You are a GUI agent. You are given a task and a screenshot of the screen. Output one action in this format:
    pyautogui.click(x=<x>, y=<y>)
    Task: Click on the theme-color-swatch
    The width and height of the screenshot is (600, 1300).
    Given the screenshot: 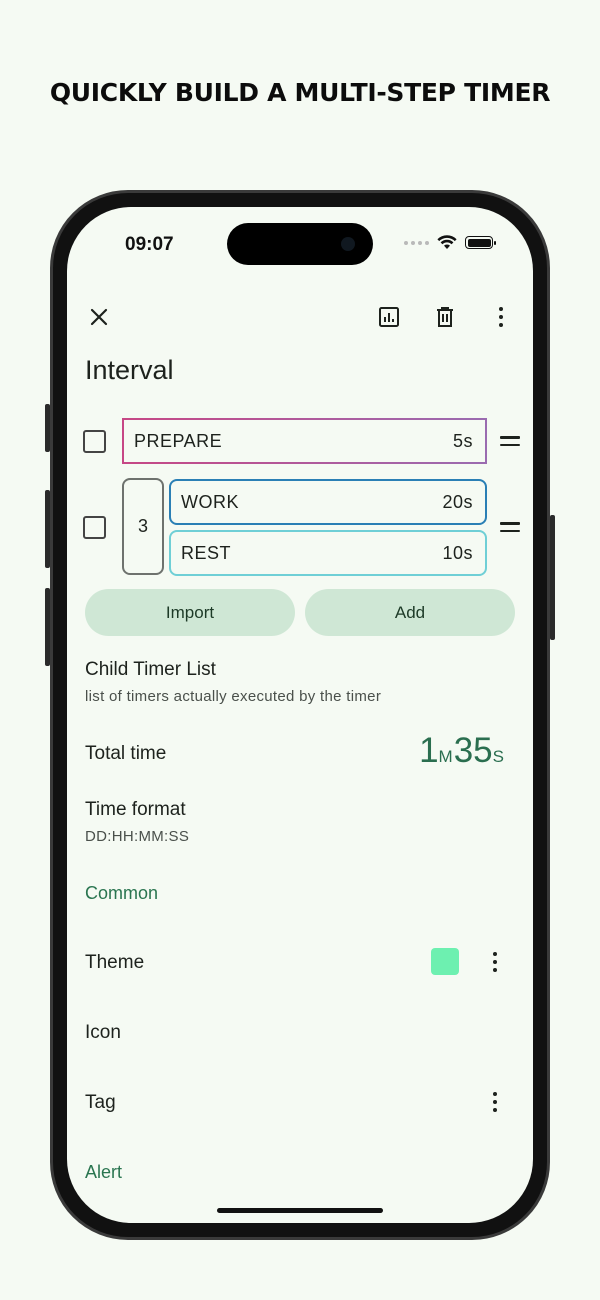 What is the action you would take?
    pyautogui.click(x=445, y=961)
    